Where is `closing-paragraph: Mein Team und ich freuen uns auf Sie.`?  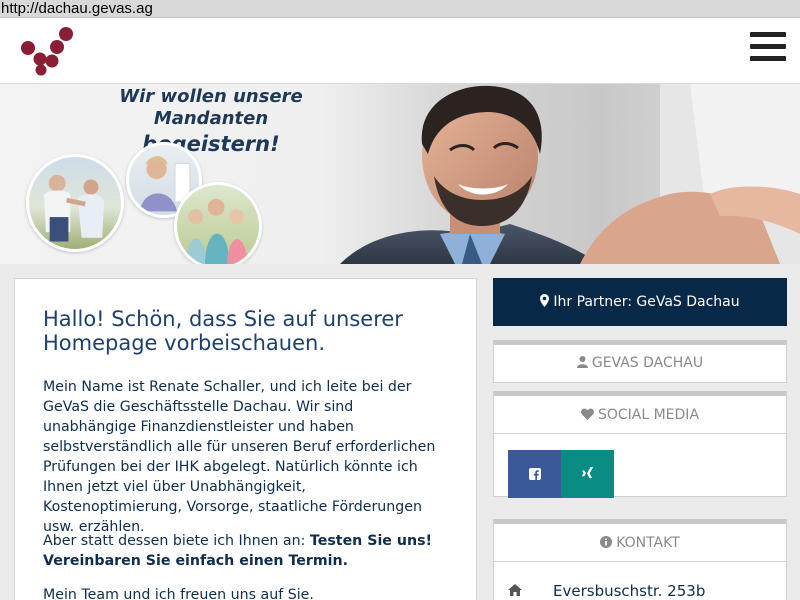
closing-paragraph: Mein Team und ich freuen uns auf Sie. is located at coordinates (178, 593).